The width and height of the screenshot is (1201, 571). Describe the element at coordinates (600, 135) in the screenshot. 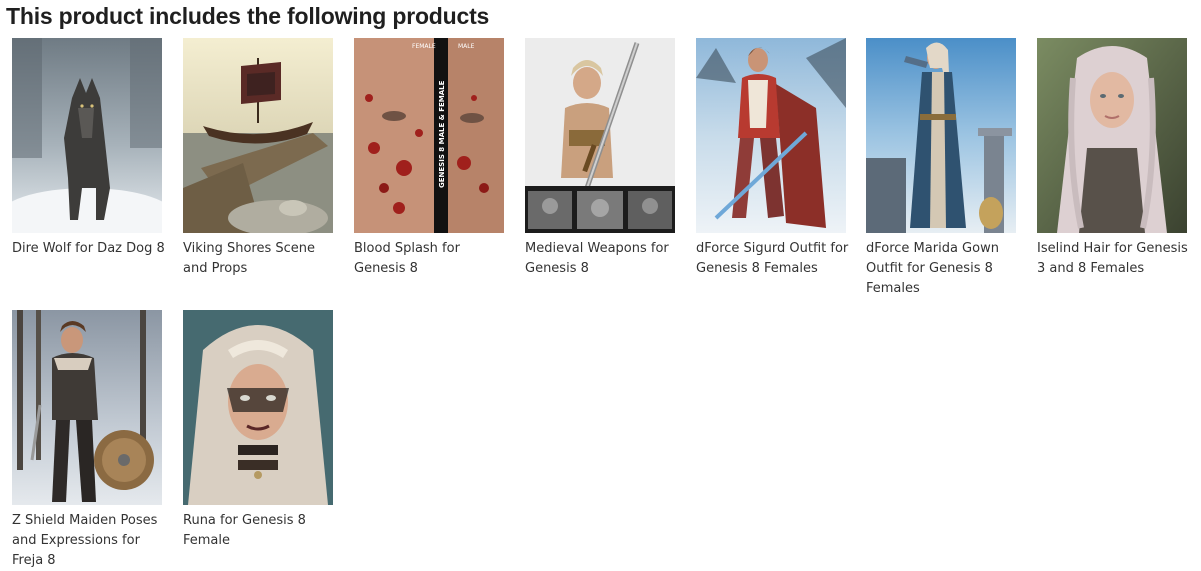

I see `product-thumbnail-medieval-weapons` at that location.